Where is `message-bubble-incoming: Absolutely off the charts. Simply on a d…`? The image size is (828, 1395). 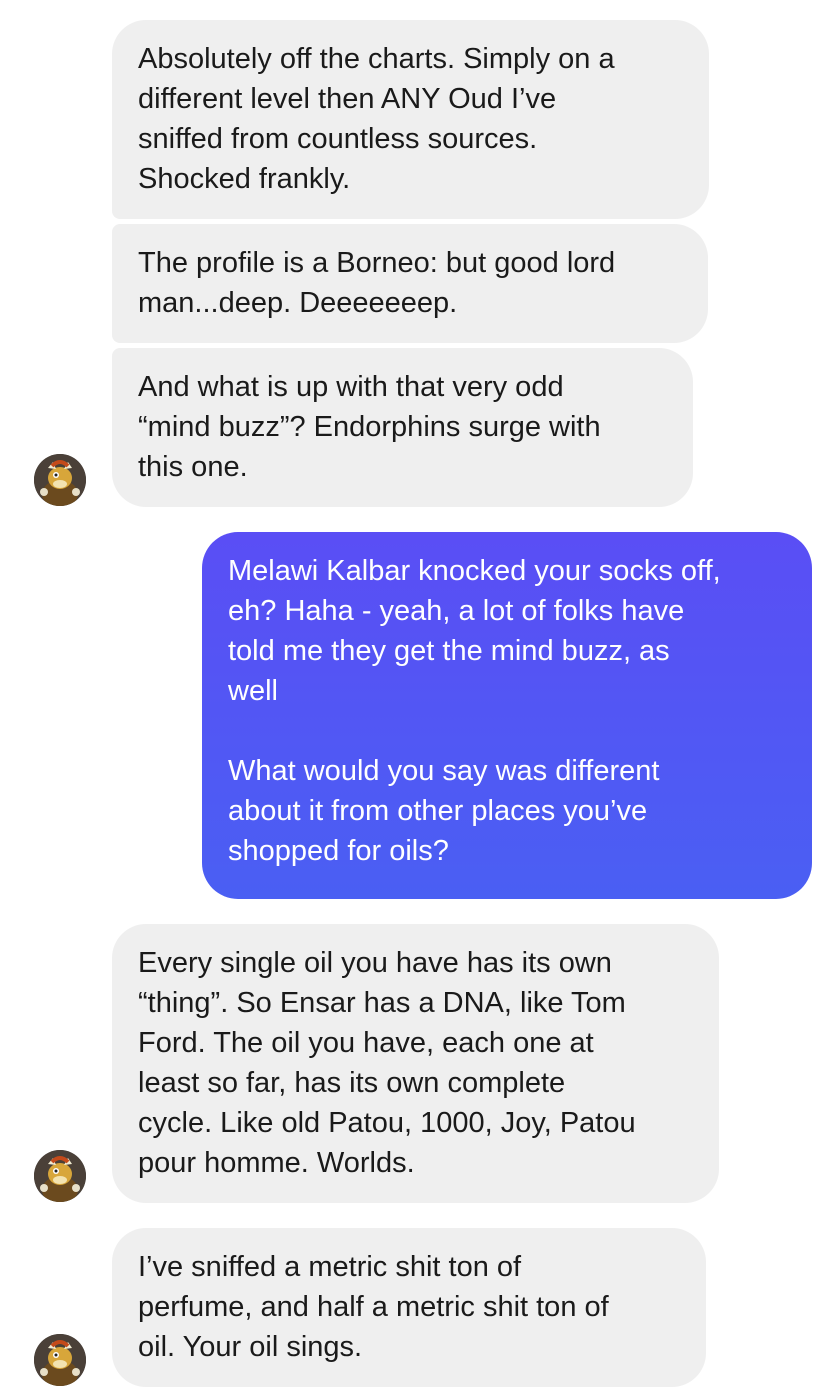 message-bubble-incoming: Absolutely off the charts. Simply on a d… is located at coordinates (410, 119).